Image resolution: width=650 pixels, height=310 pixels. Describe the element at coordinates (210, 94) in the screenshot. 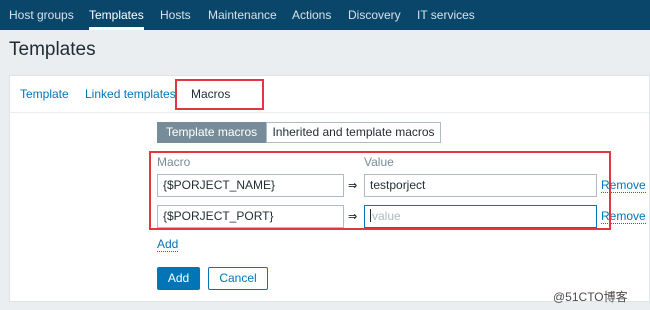

I see `tab-macros: Macros` at that location.